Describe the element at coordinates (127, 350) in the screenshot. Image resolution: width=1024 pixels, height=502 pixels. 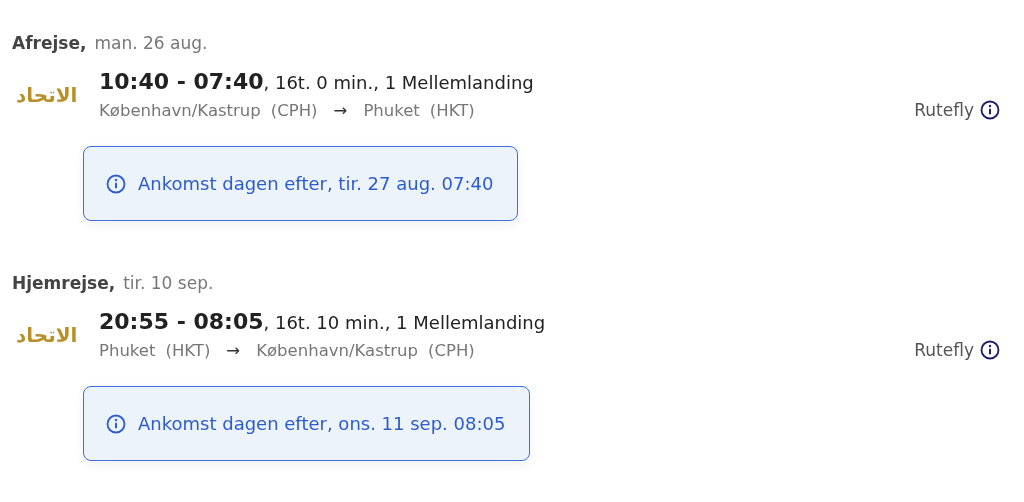
I see `origin-city: Phuket` at that location.